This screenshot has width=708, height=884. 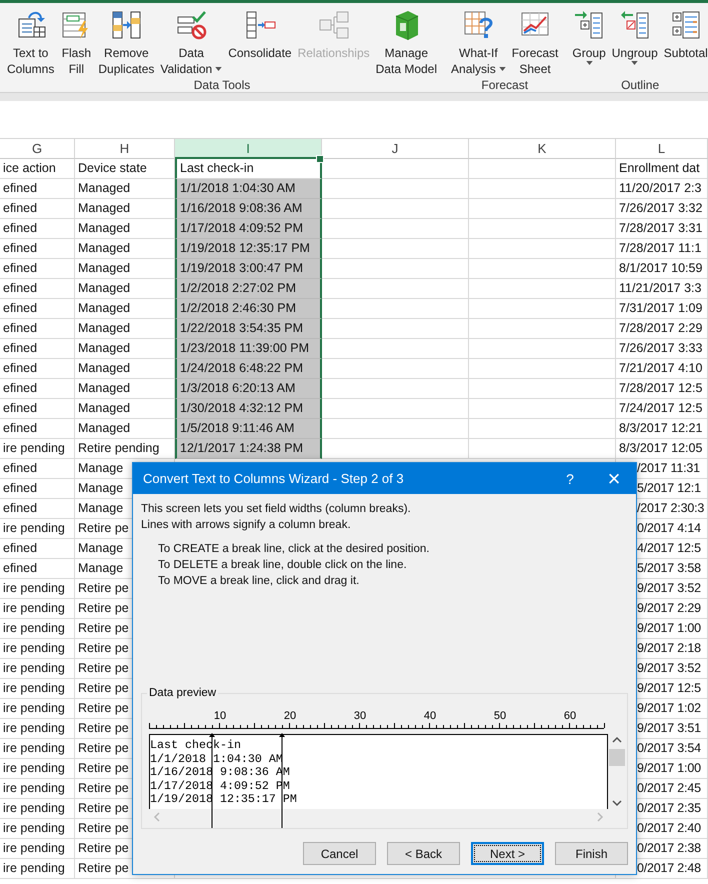 What do you see at coordinates (126, 25) in the screenshot?
I see `columns-arrow-icon` at bounding box center [126, 25].